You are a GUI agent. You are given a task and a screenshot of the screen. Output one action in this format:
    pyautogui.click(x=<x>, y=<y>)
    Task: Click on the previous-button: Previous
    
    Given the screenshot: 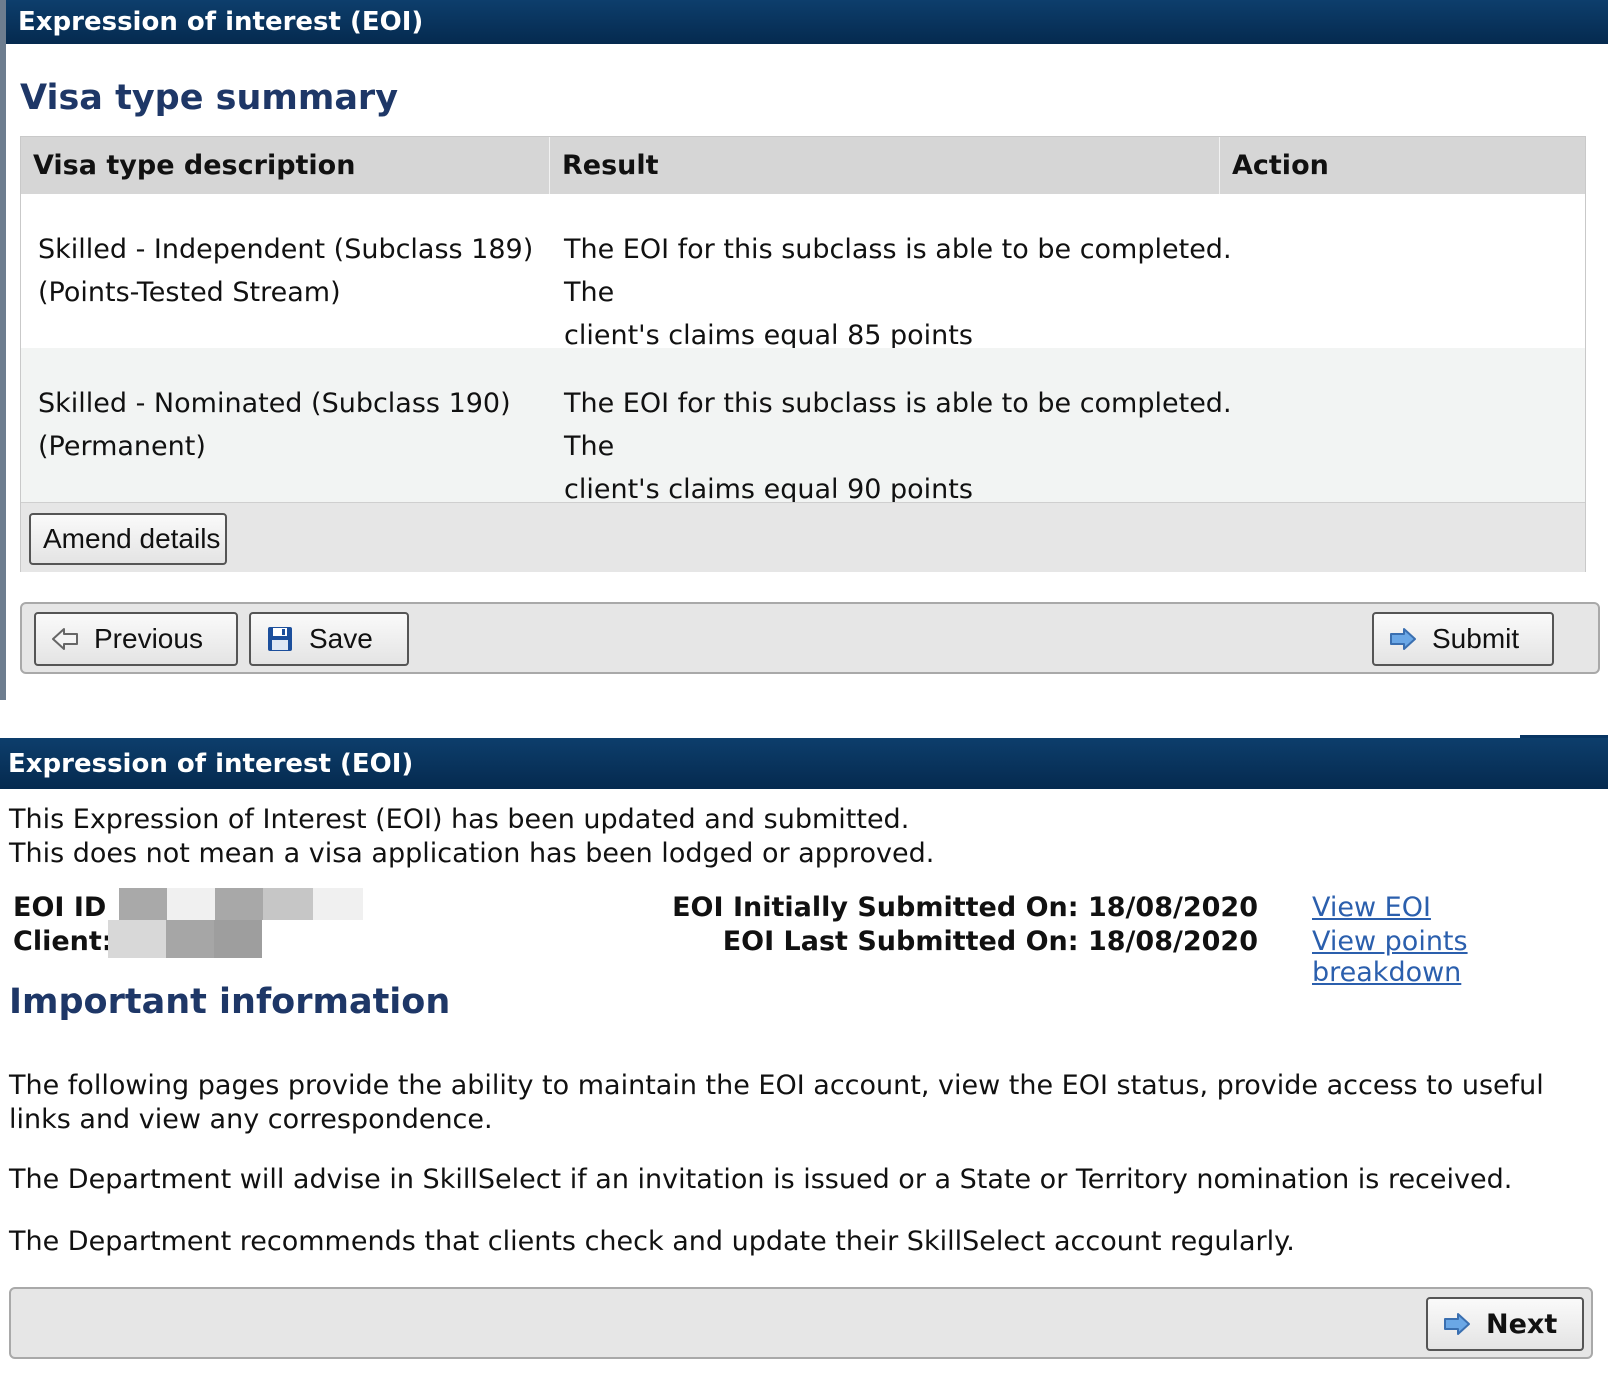 What is the action you would take?
    pyautogui.click(x=136, y=639)
    